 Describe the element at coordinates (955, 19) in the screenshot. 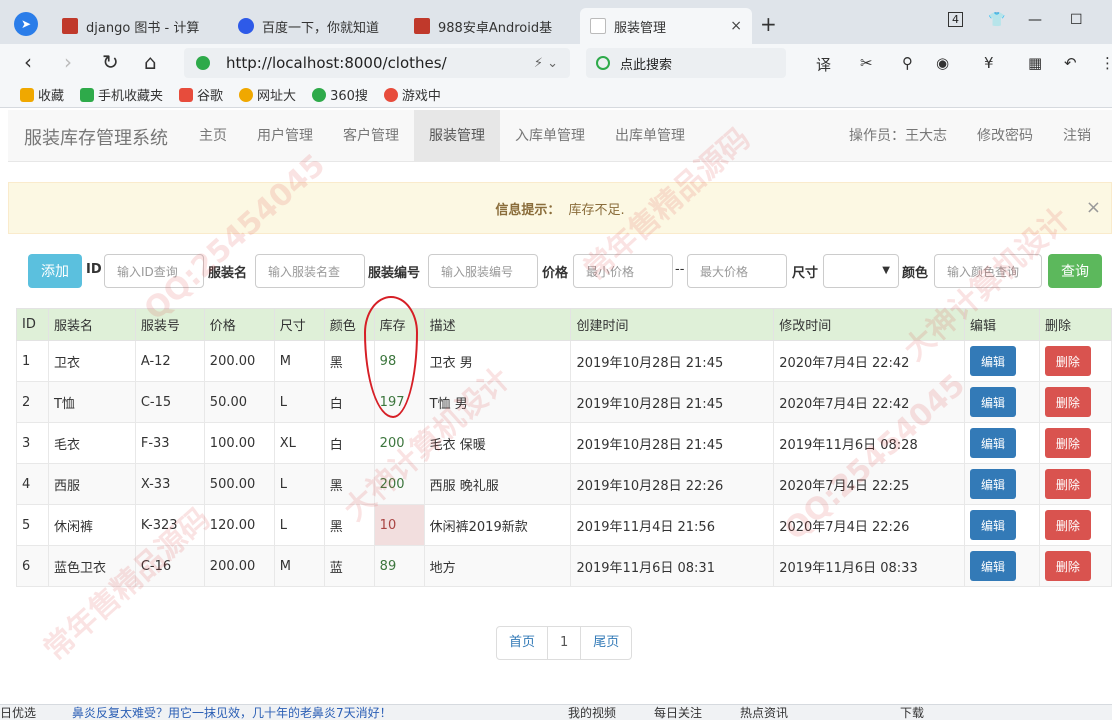

I see `tab-count-badge: 4` at that location.